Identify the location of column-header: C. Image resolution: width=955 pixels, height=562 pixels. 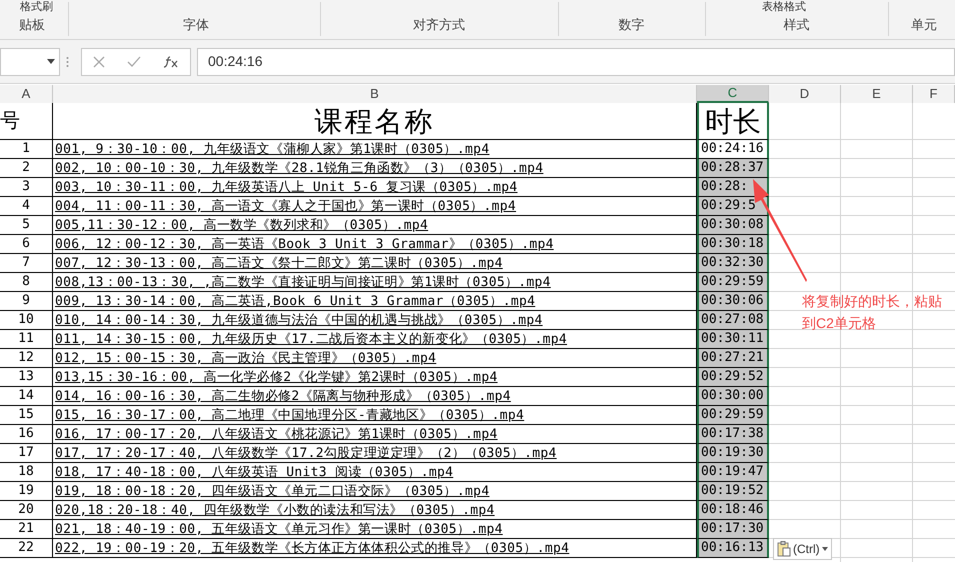
(733, 94).